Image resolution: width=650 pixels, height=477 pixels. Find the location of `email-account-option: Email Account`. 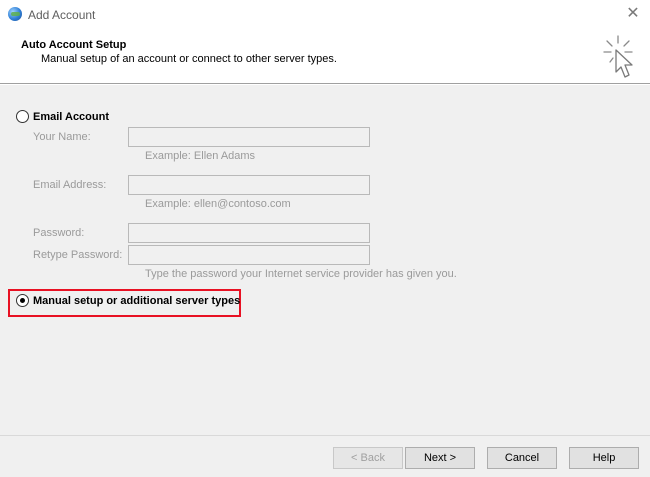

email-account-option: Email Account is located at coordinates (62, 116).